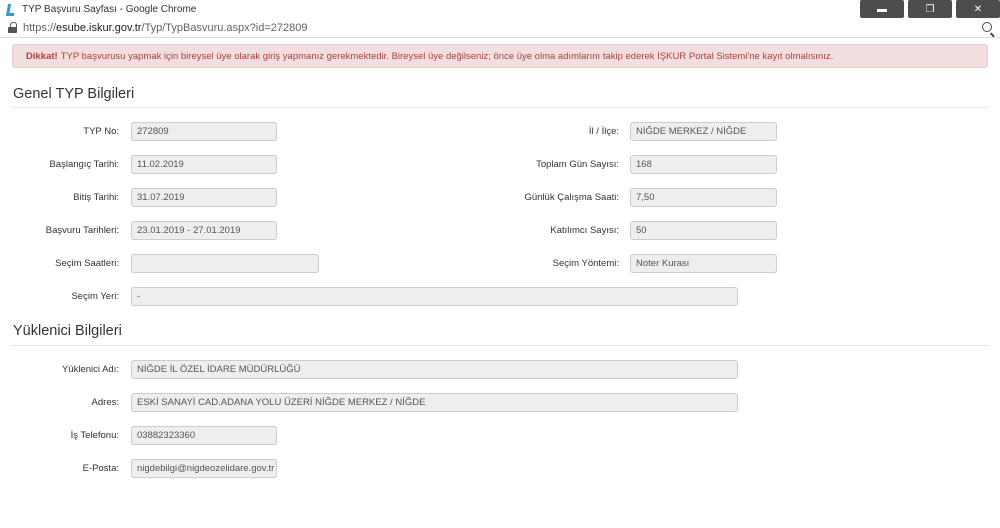  I want to click on field-e-posta: nigdebilgi@nigdeozelidare.gov.tr, so click(204, 468).